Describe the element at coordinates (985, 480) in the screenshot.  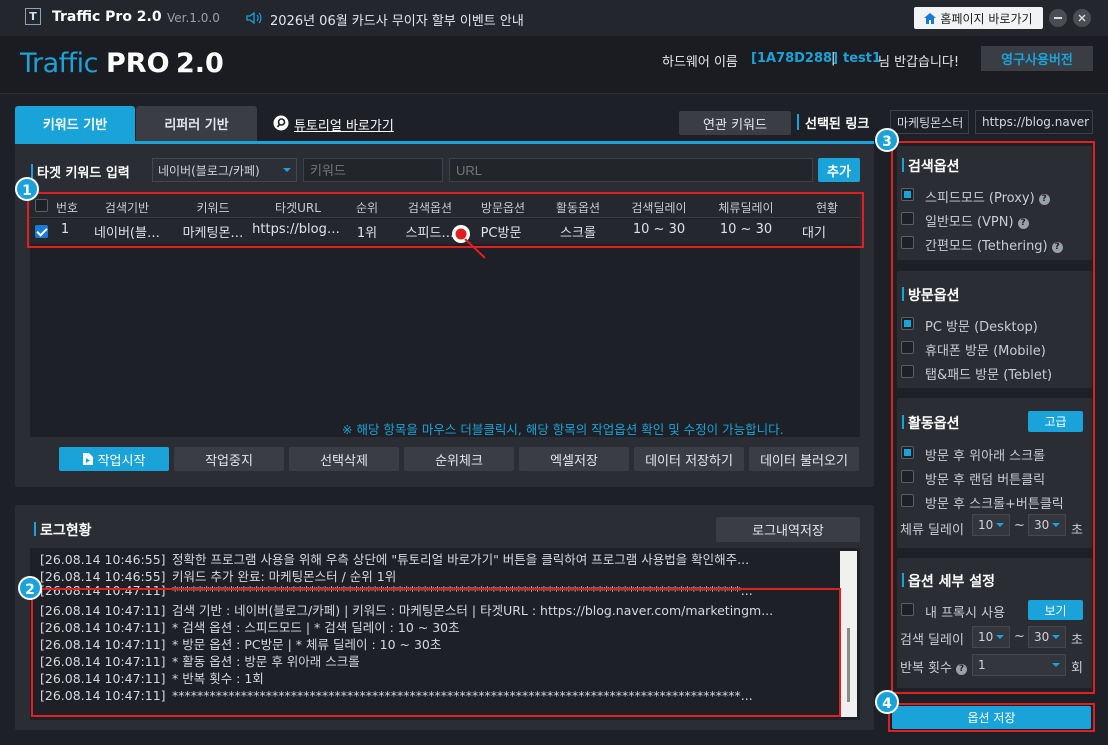
I see `activity-click-label: 방문 후 랜덤 버튼클릭` at that location.